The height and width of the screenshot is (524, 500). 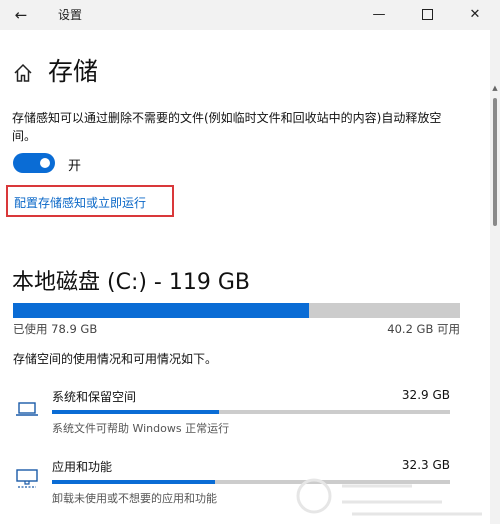 What do you see at coordinates (73, 71) in the screenshot?
I see `page-title: 存储` at bounding box center [73, 71].